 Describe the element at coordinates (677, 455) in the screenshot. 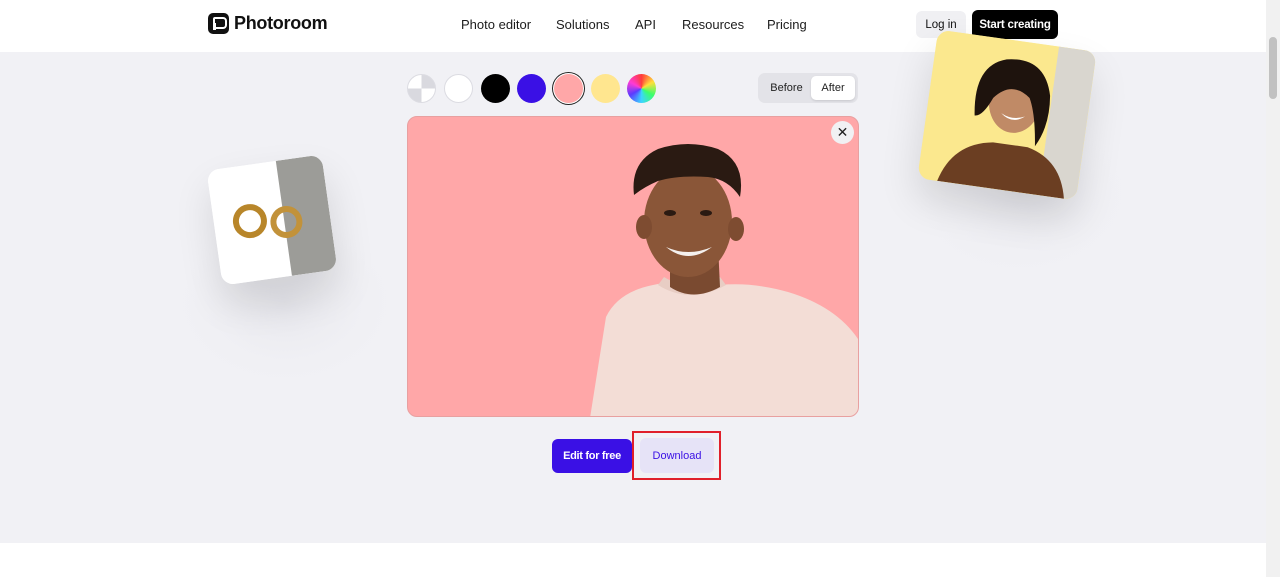

I see `download-button: Download` at that location.